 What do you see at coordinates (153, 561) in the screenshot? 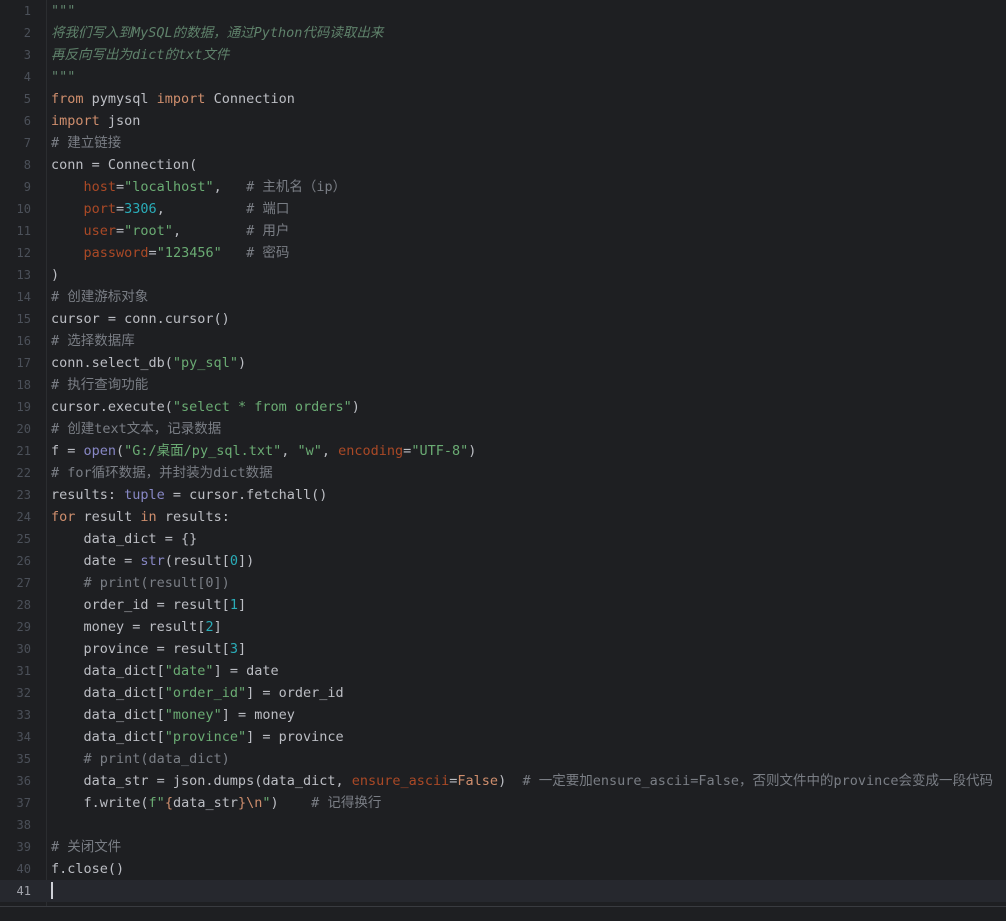
I see `code-text: date = str(result[0])` at bounding box center [153, 561].